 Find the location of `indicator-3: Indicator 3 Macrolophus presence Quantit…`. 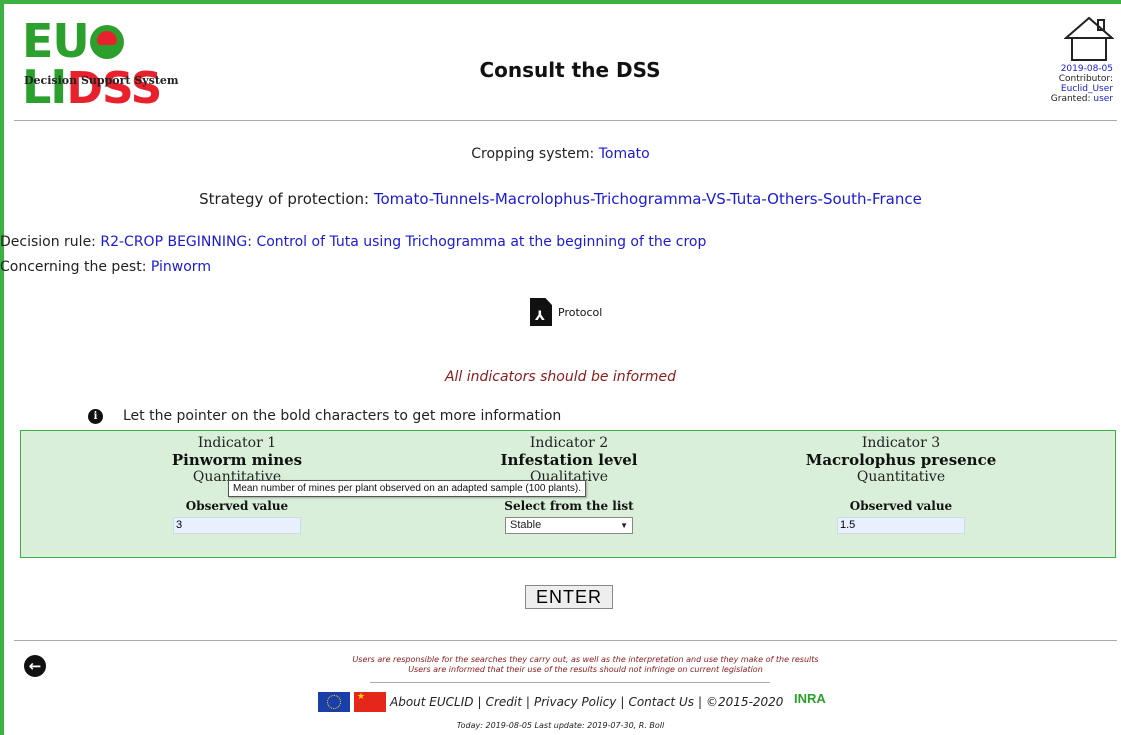

indicator-3: Indicator 3 Macrolophus presence Quantit… is located at coordinates (901, 484).